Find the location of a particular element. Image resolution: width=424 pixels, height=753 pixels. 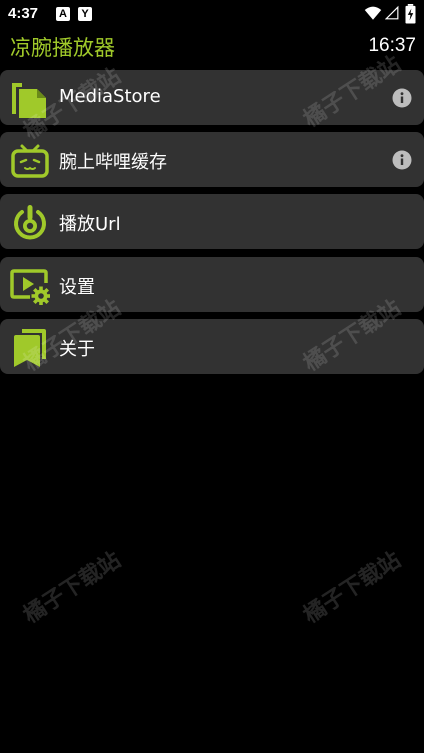

menu-item-about: 关于 is located at coordinates (212, 346).